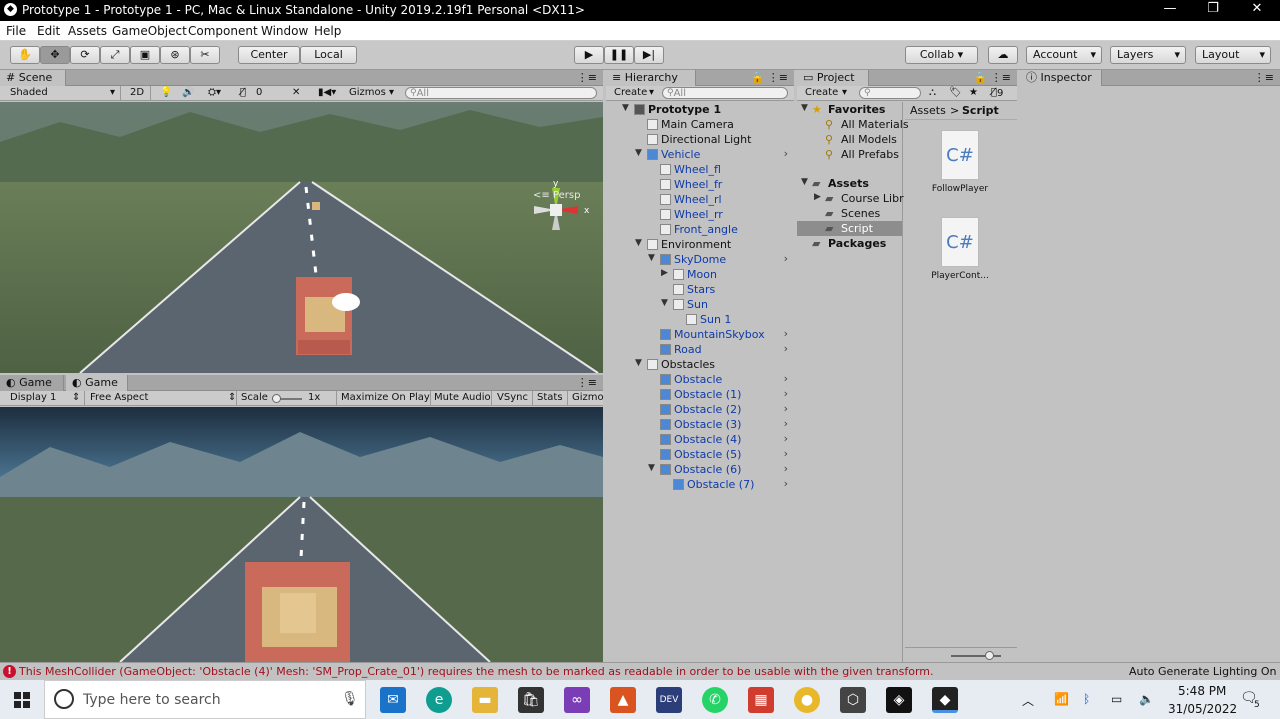 This screenshot has width=1280, height=719. I want to click on tab-game-2: ◐ Game, so click(97, 383).